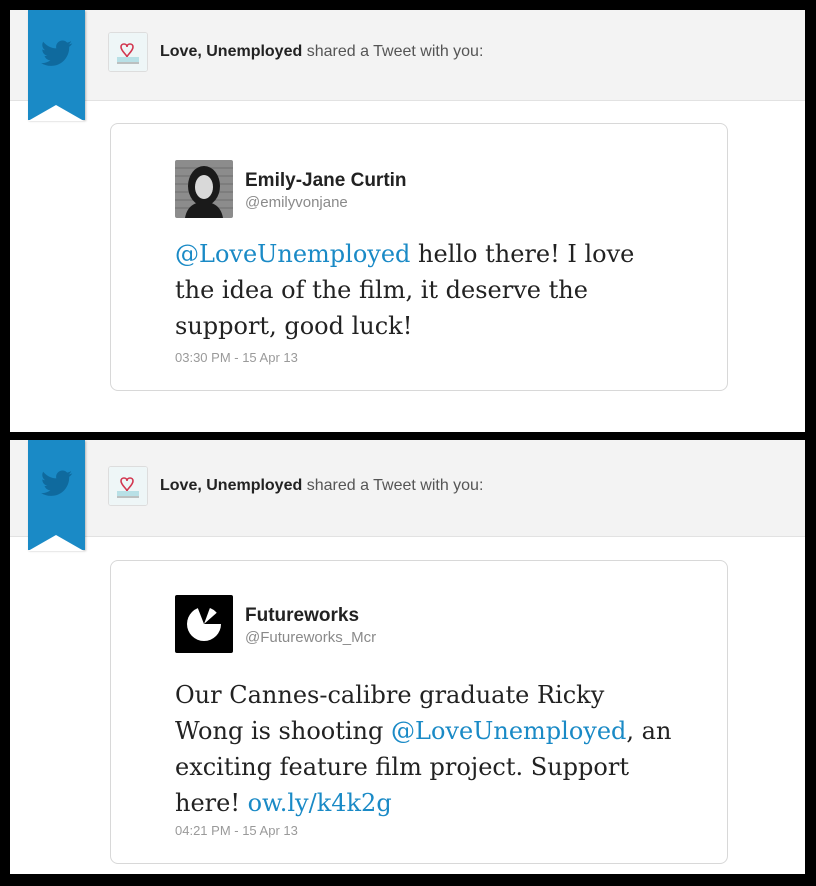 The image size is (816, 886). Describe the element at coordinates (326, 202) in the screenshot. I see `author-handle: @emilyvonjane` at that location.